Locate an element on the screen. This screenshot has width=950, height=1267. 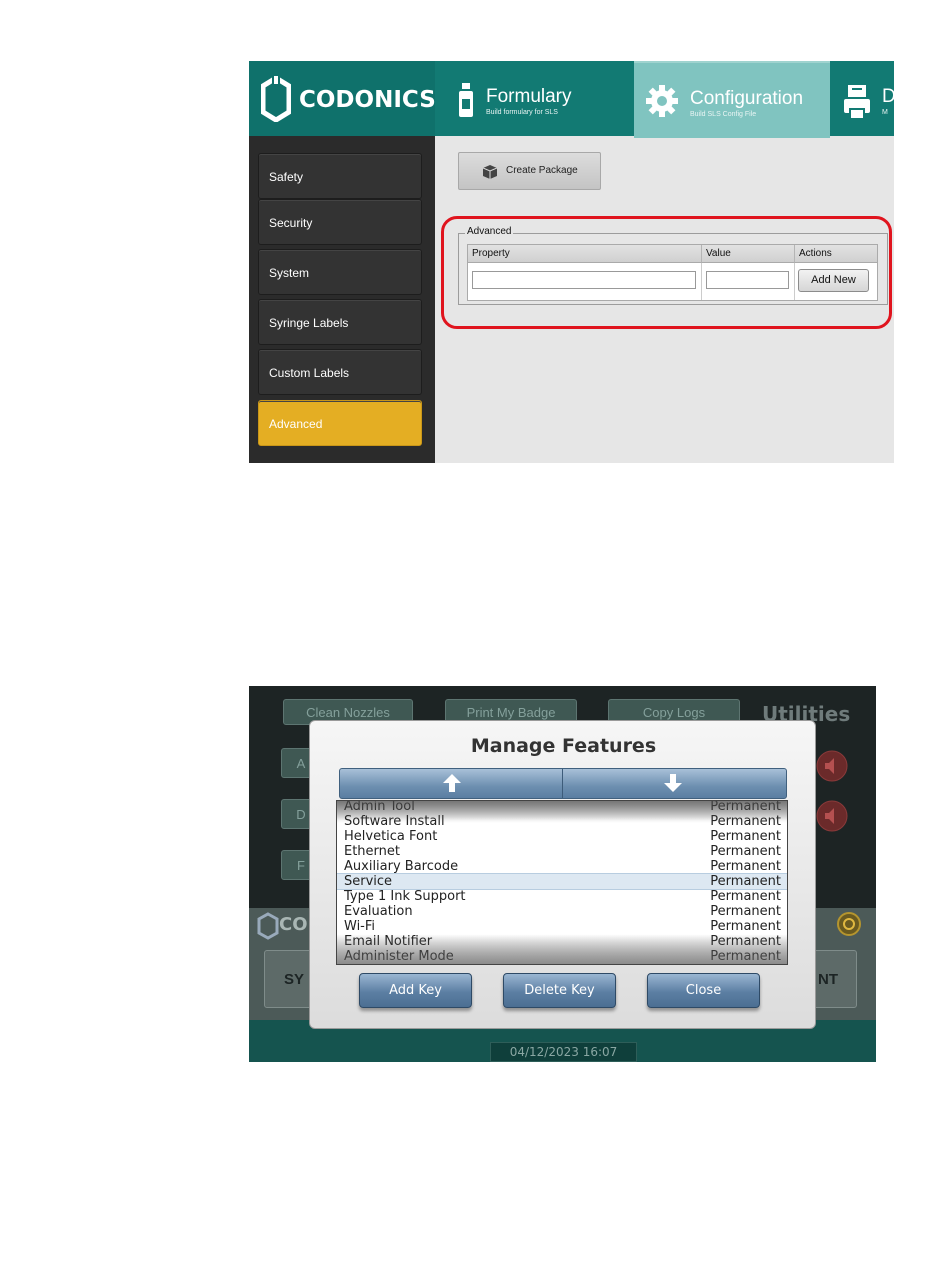
arrow-down-icon is located at coordinates (673, 783).